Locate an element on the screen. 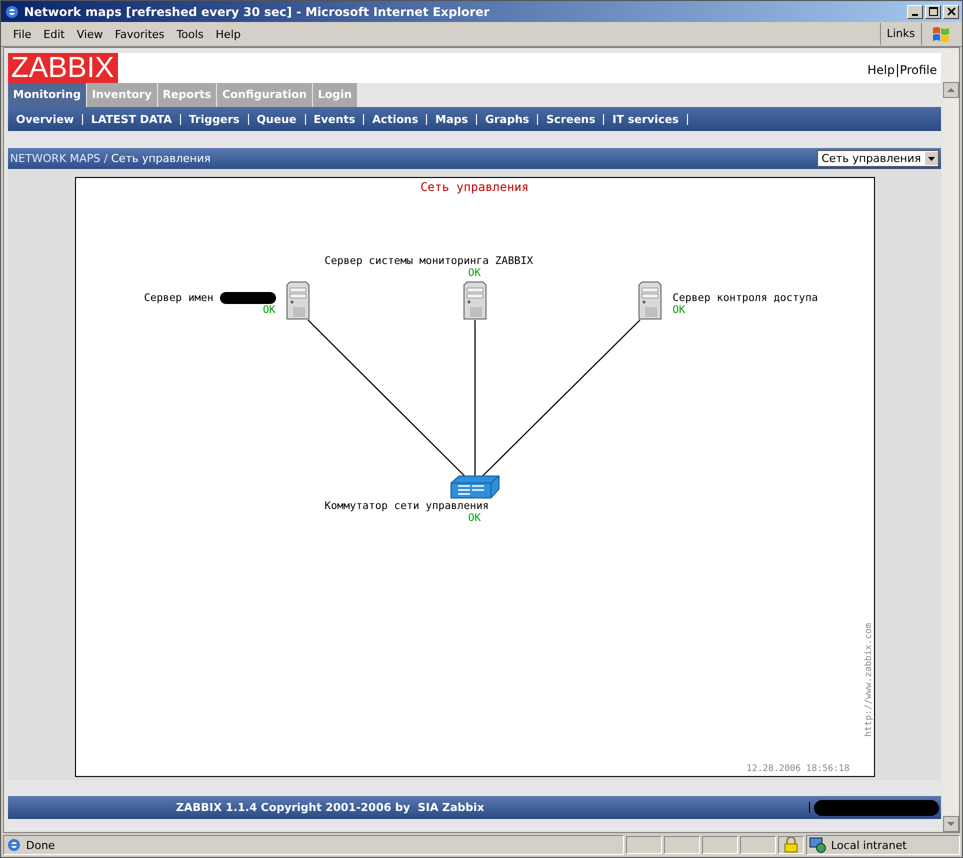  menu-item: Edit is located at coordinates (54, 34).